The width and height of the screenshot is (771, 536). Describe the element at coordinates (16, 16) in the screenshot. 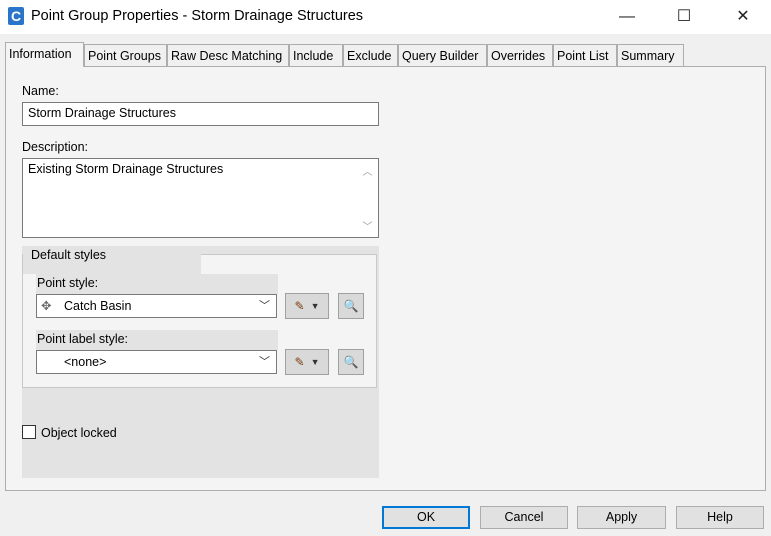

I see `app-icon: C` at that location.